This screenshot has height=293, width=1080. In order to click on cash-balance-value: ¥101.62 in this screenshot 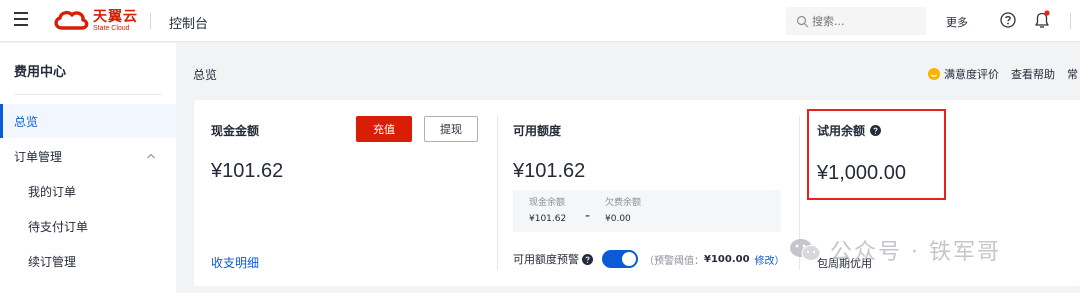, I will do `click(548, 219)`.